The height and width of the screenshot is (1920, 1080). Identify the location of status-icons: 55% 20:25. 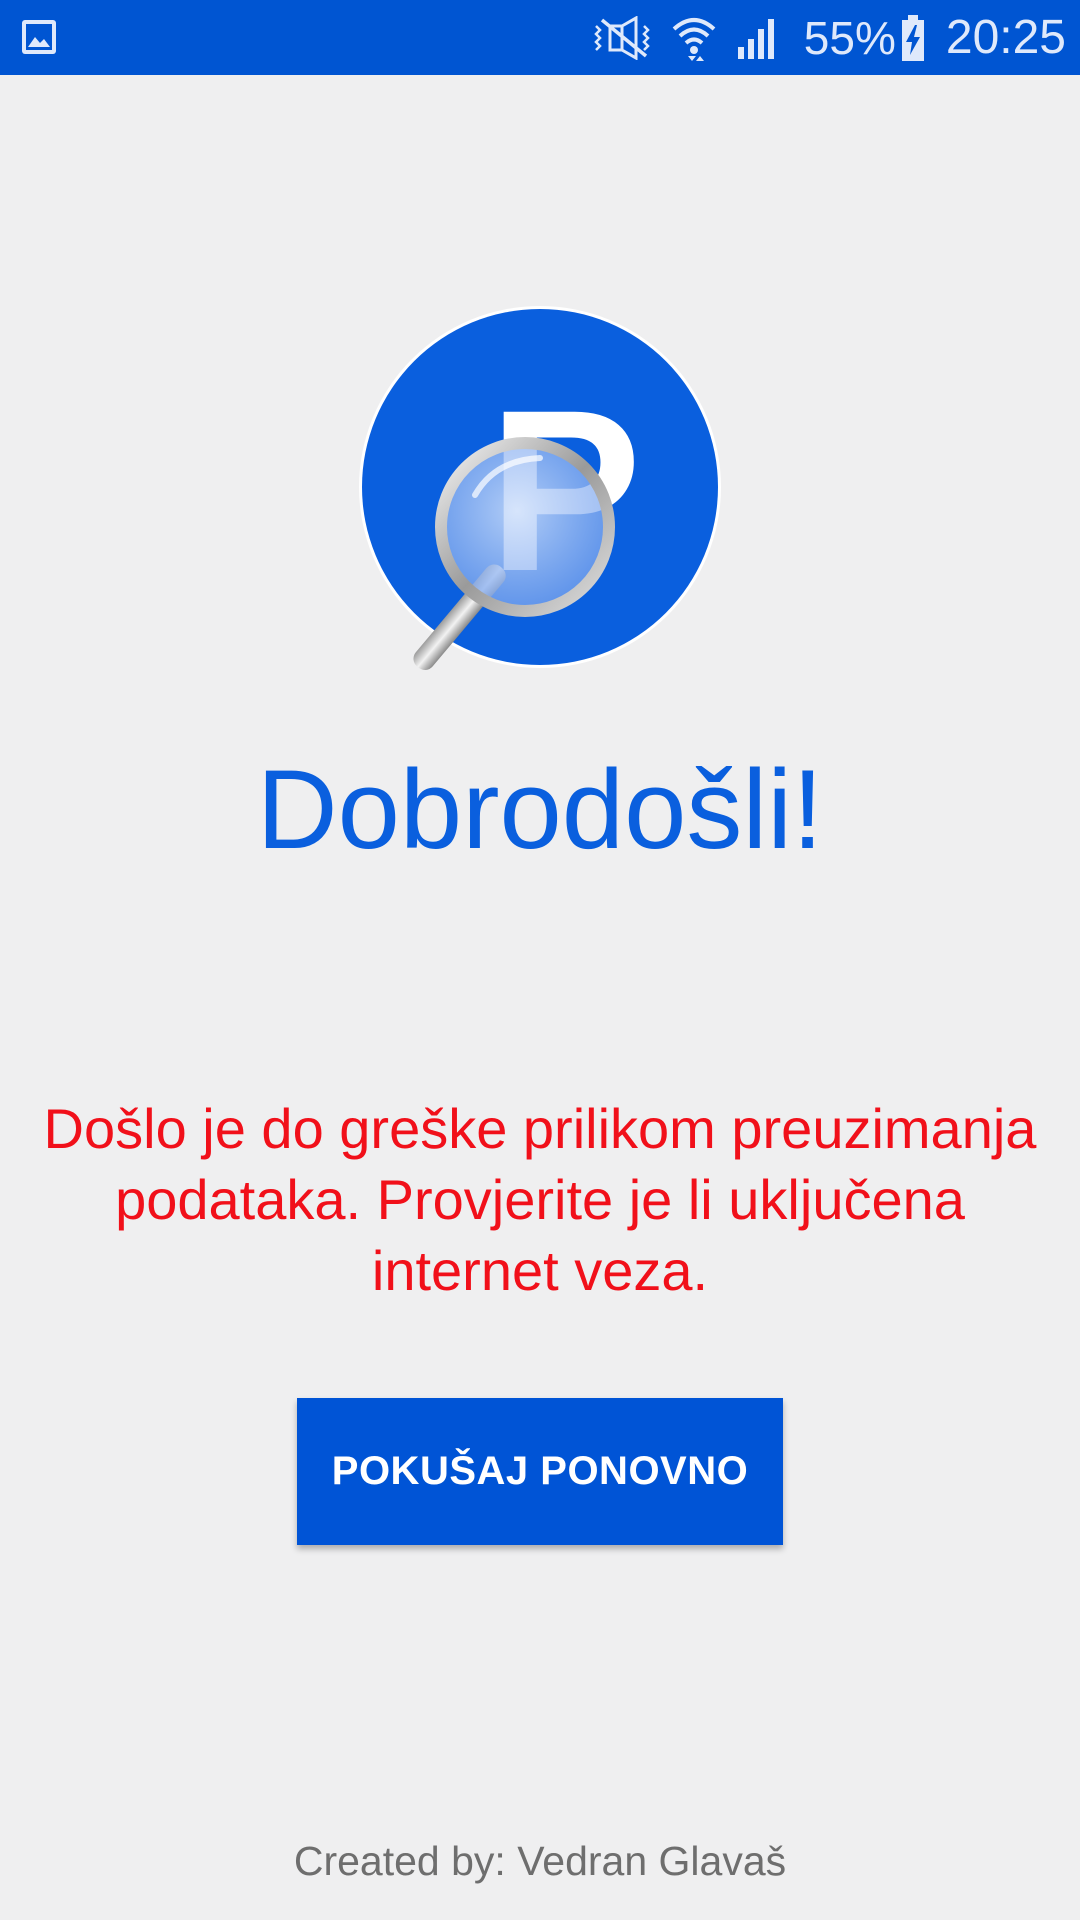
(829, 37).